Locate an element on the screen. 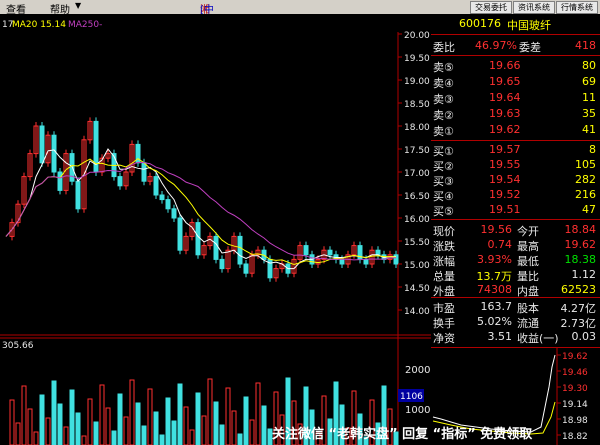 The width and height of the screenshot is (600, 445). price-tick-label: 17.50 is located at coordinates (417, 151).